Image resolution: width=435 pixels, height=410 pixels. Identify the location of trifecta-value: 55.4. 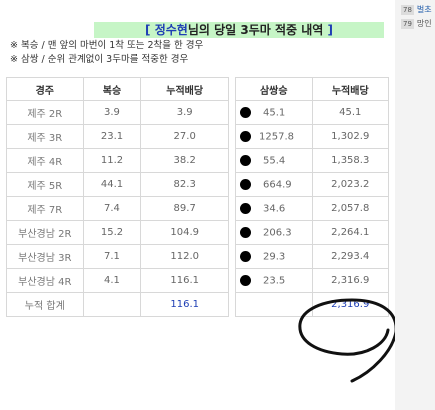
(274, 161).